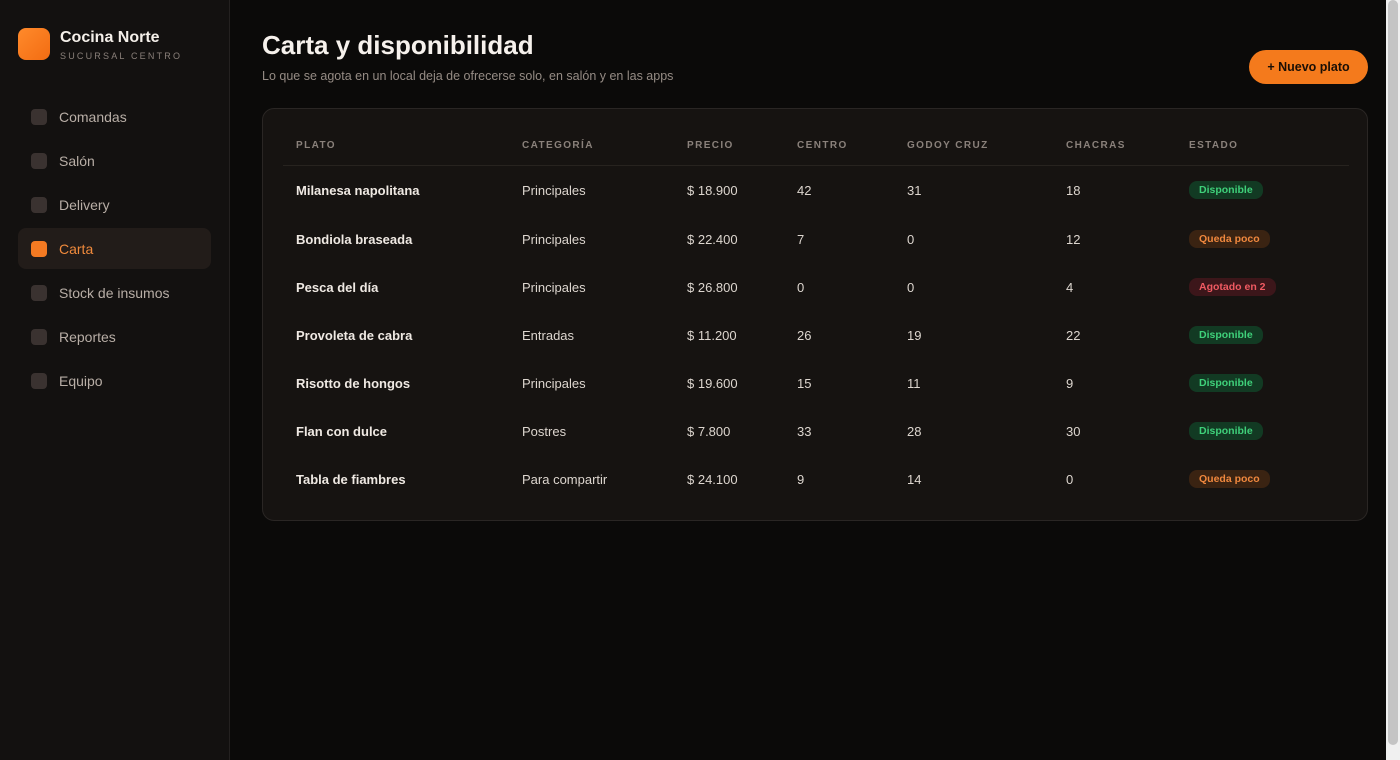 The image size is (1400, 760). What do you see at coordinates (1070, 287) in the screenshot?
I see `cell-chacras: 4` at bounding box center [1070, 287].